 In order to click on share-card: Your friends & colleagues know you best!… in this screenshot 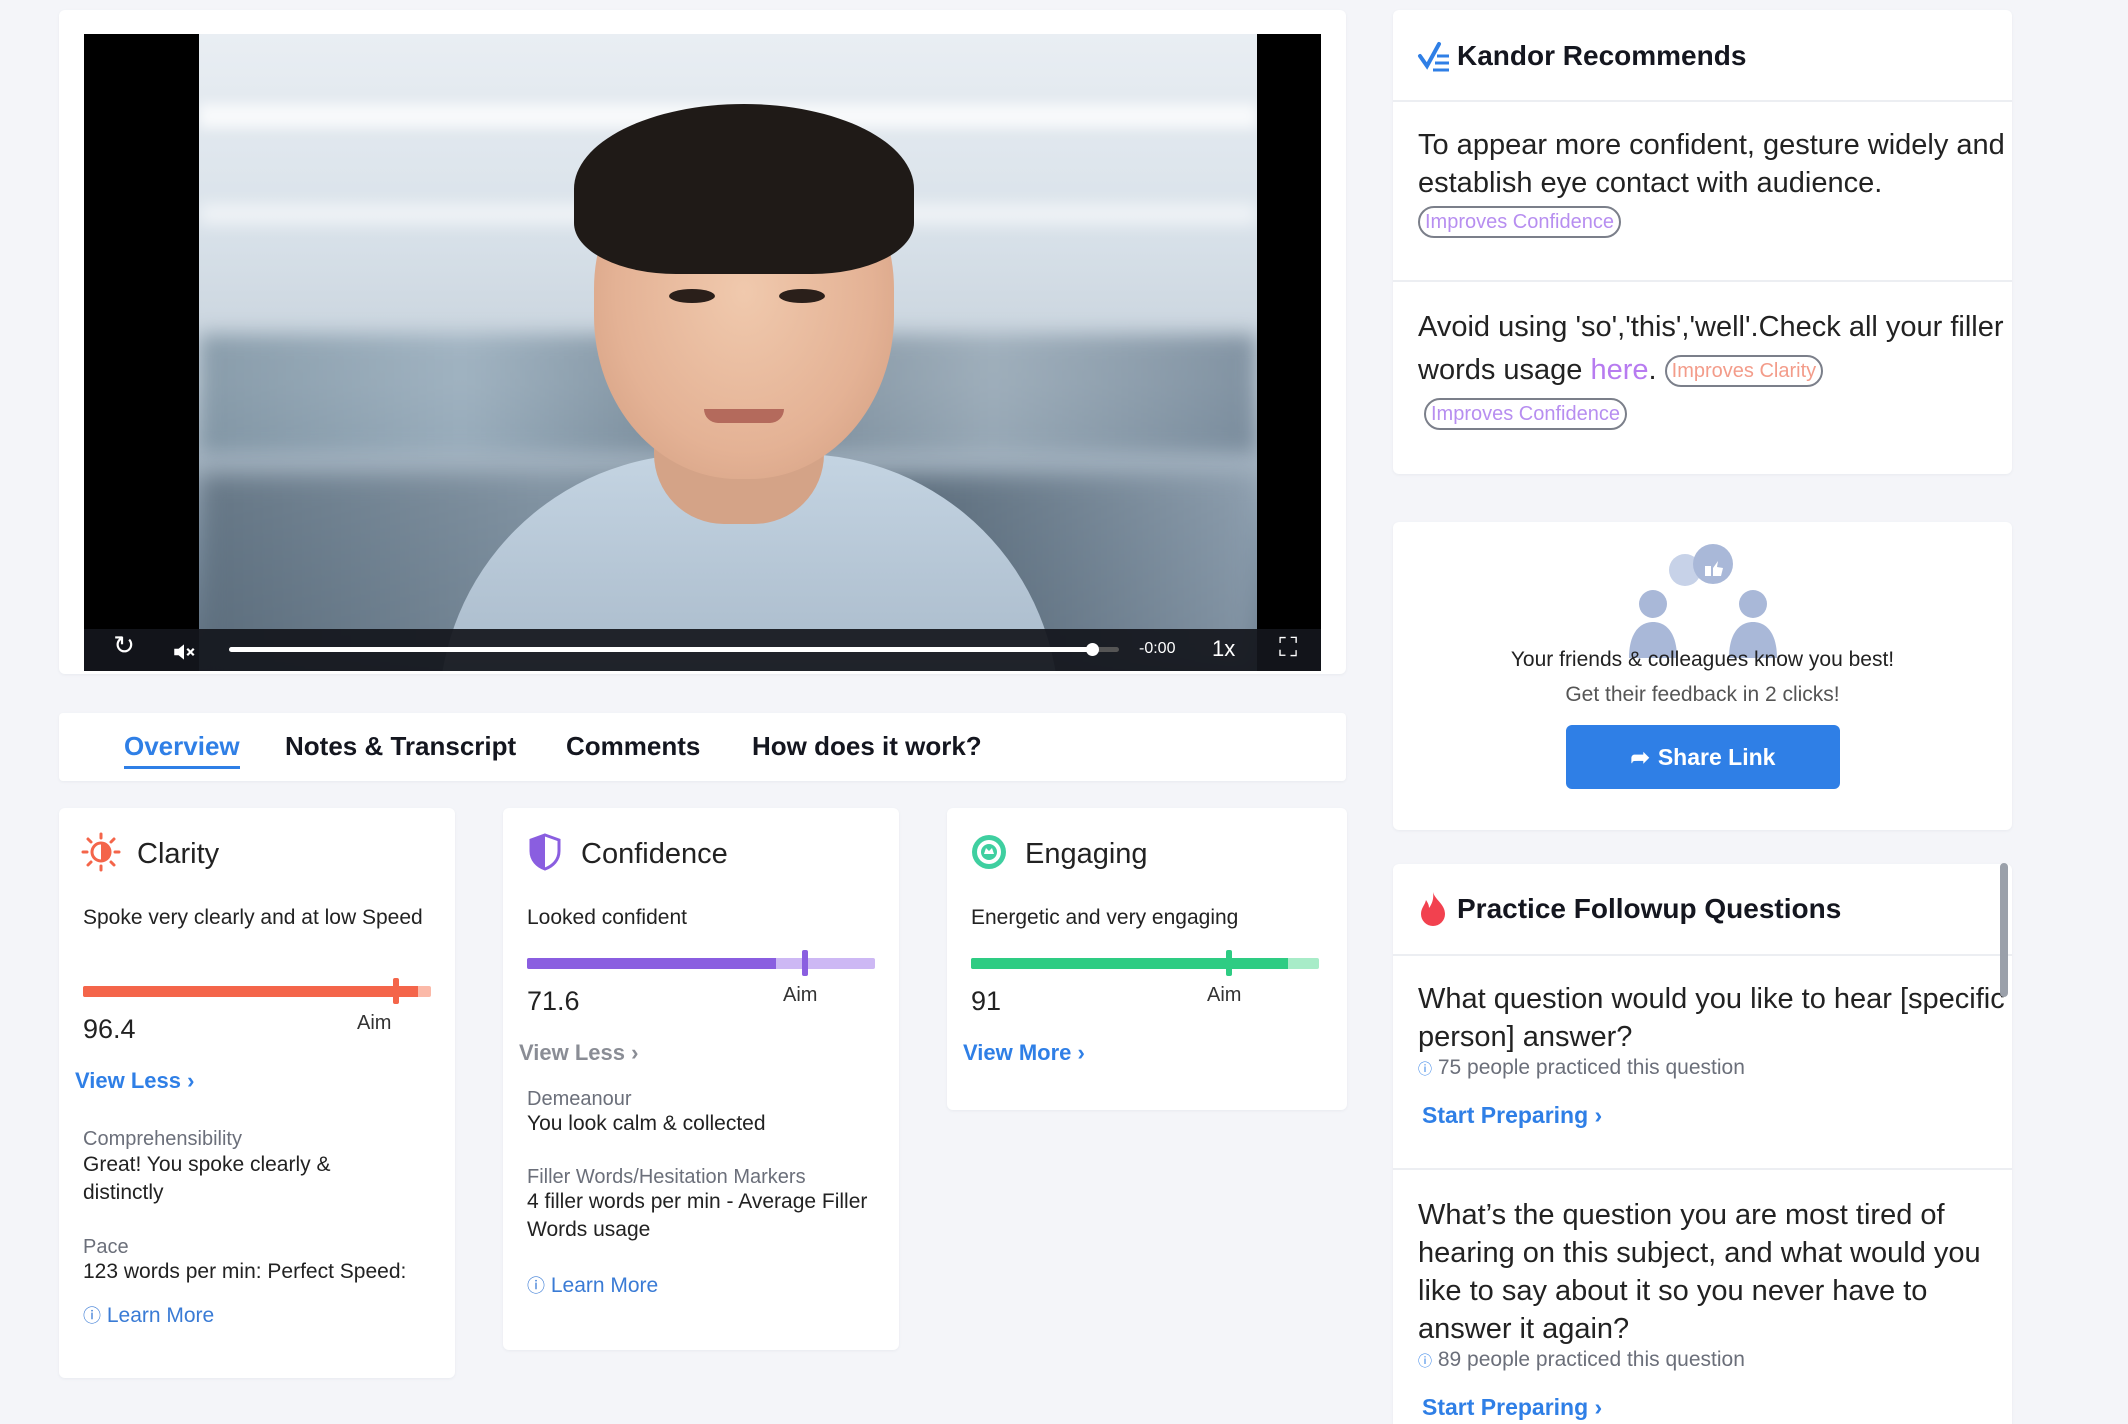, I will do `click(1702, 676)`.